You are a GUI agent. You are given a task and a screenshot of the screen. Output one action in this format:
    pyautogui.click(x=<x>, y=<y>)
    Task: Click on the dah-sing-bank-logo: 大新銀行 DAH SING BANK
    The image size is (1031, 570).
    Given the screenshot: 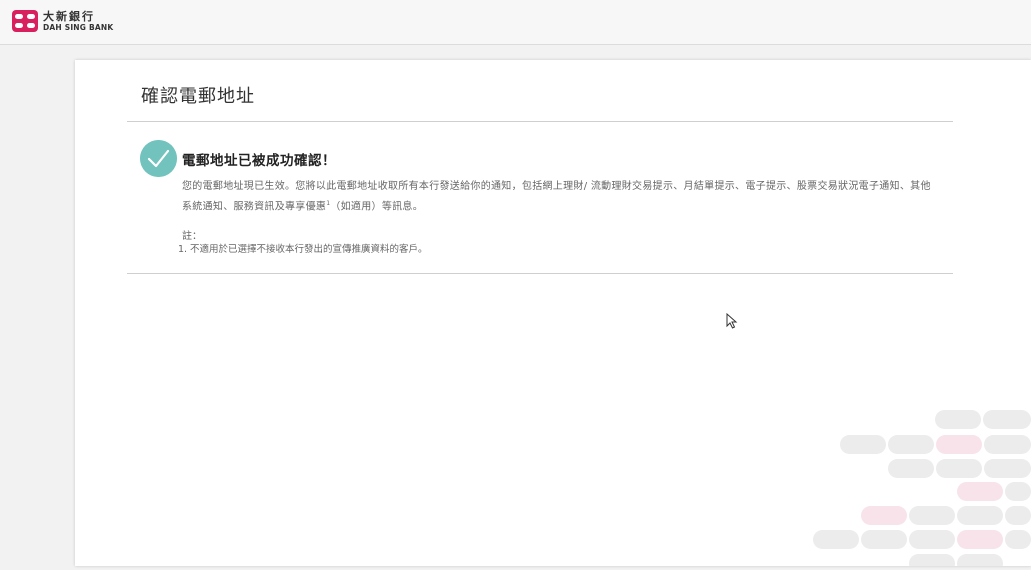 What is the action you would take?
    pyautogui.click(x=62, y=21)
    